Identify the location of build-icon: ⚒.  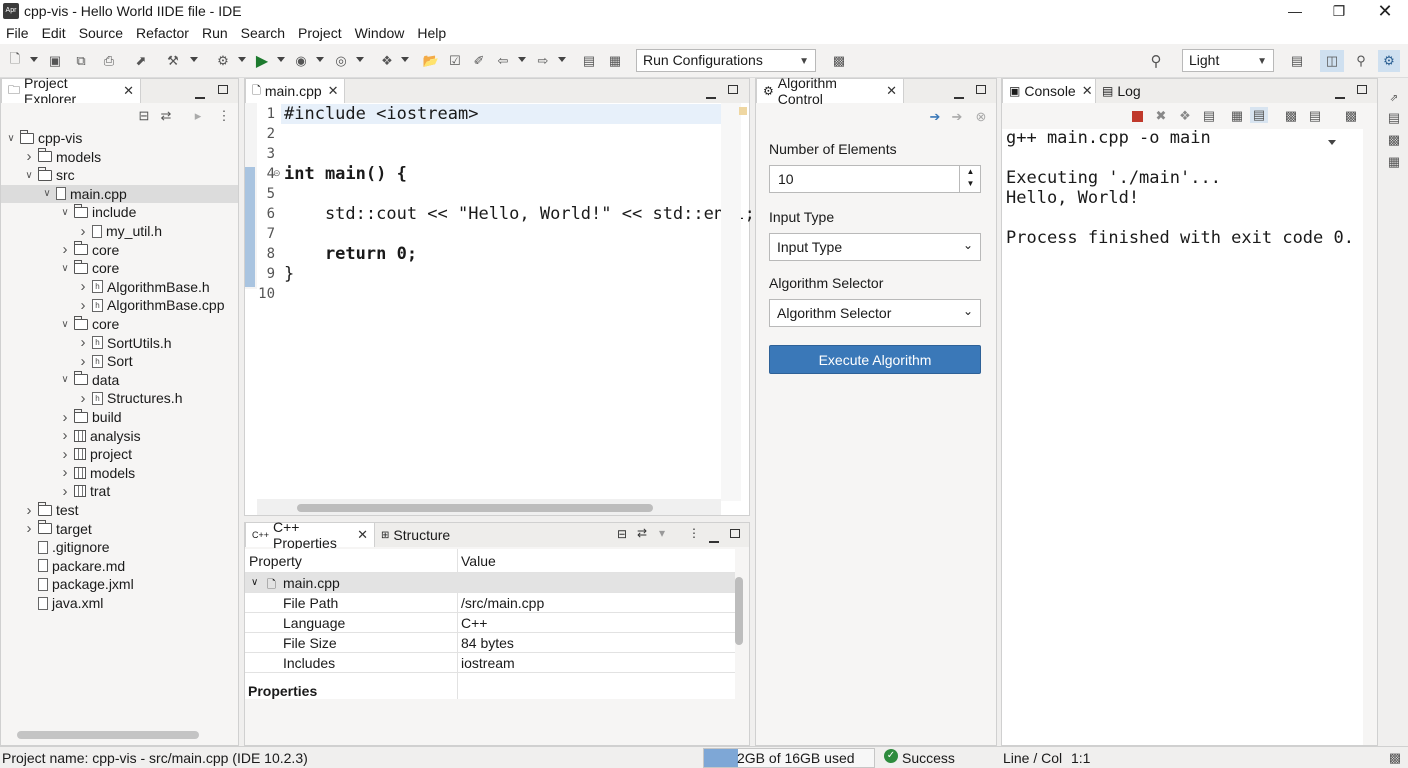
(173, 61).